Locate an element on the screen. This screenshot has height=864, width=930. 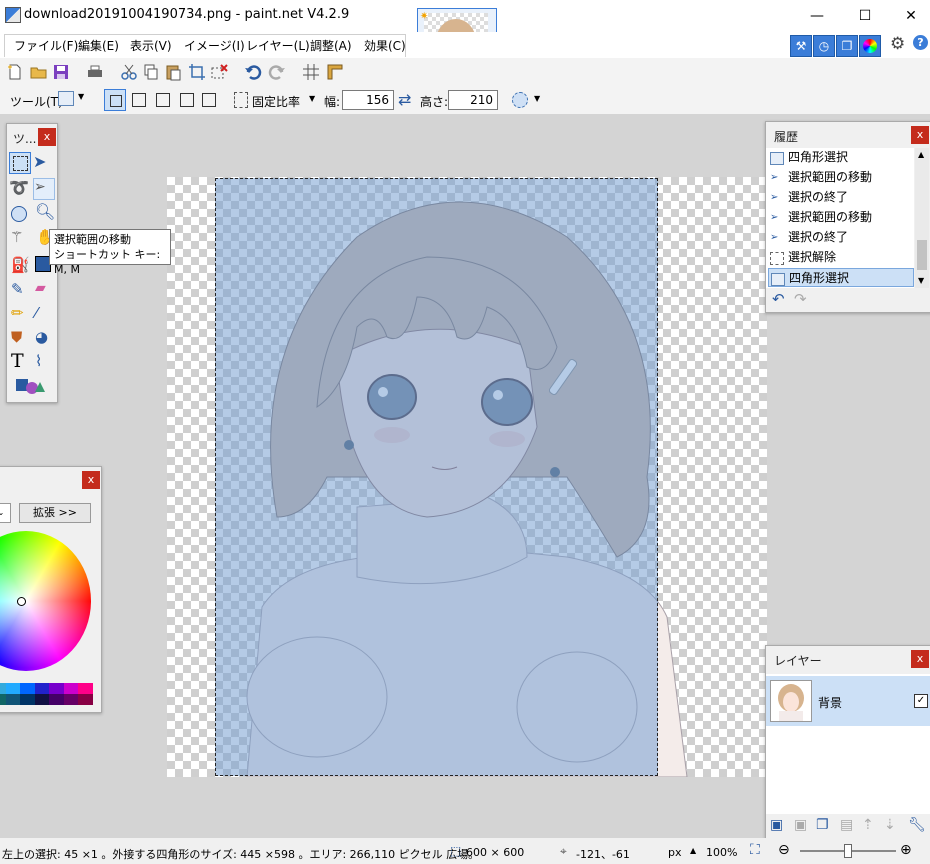
menu-view: 表示(V) is located at coordinates (151, 45).